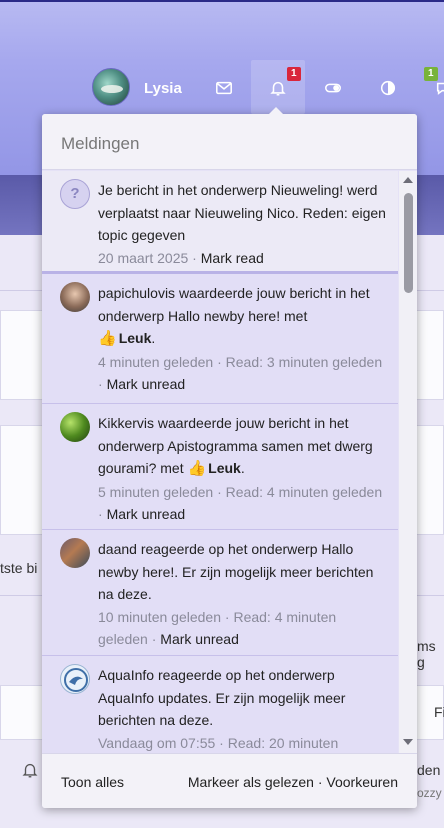  I want to click on envelope-icon, so click(224, 88).